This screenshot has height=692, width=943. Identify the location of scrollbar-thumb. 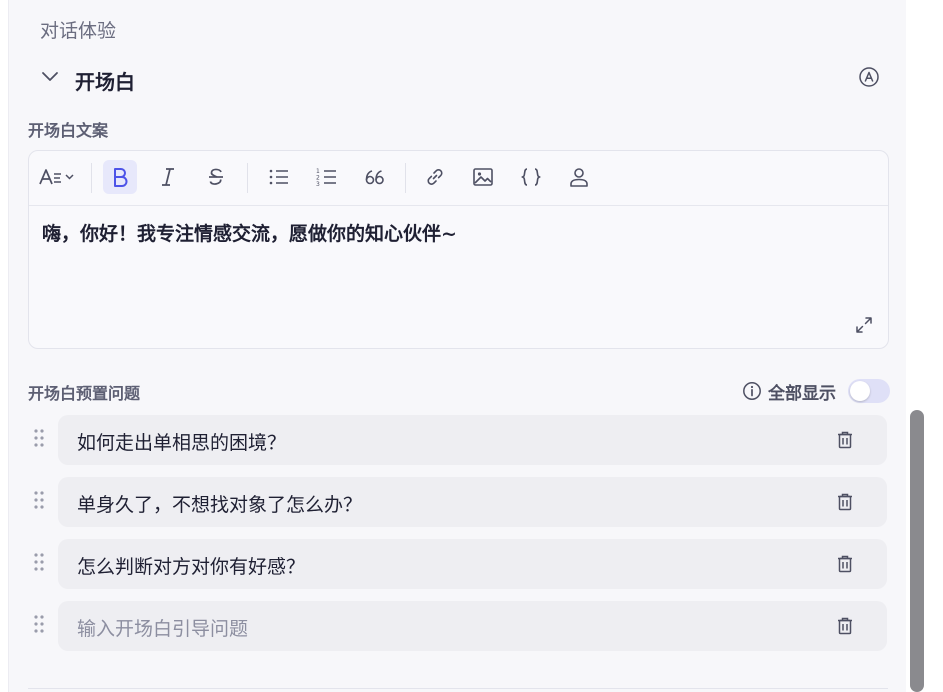
(917, 551).